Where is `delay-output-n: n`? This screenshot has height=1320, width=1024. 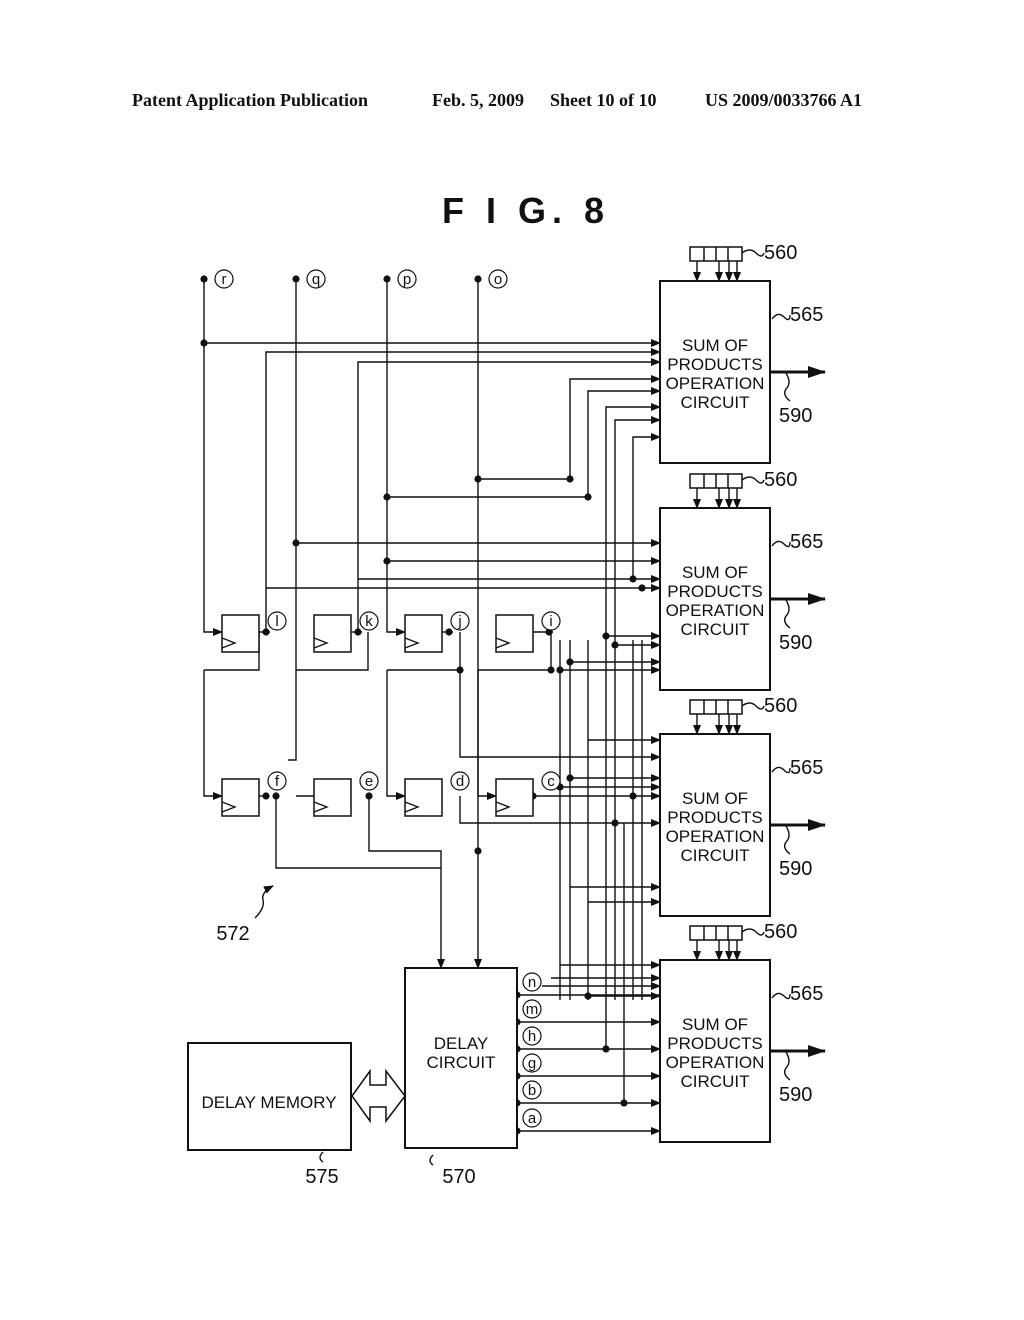 delay-output-n: n is located at coordinates (532, 982).